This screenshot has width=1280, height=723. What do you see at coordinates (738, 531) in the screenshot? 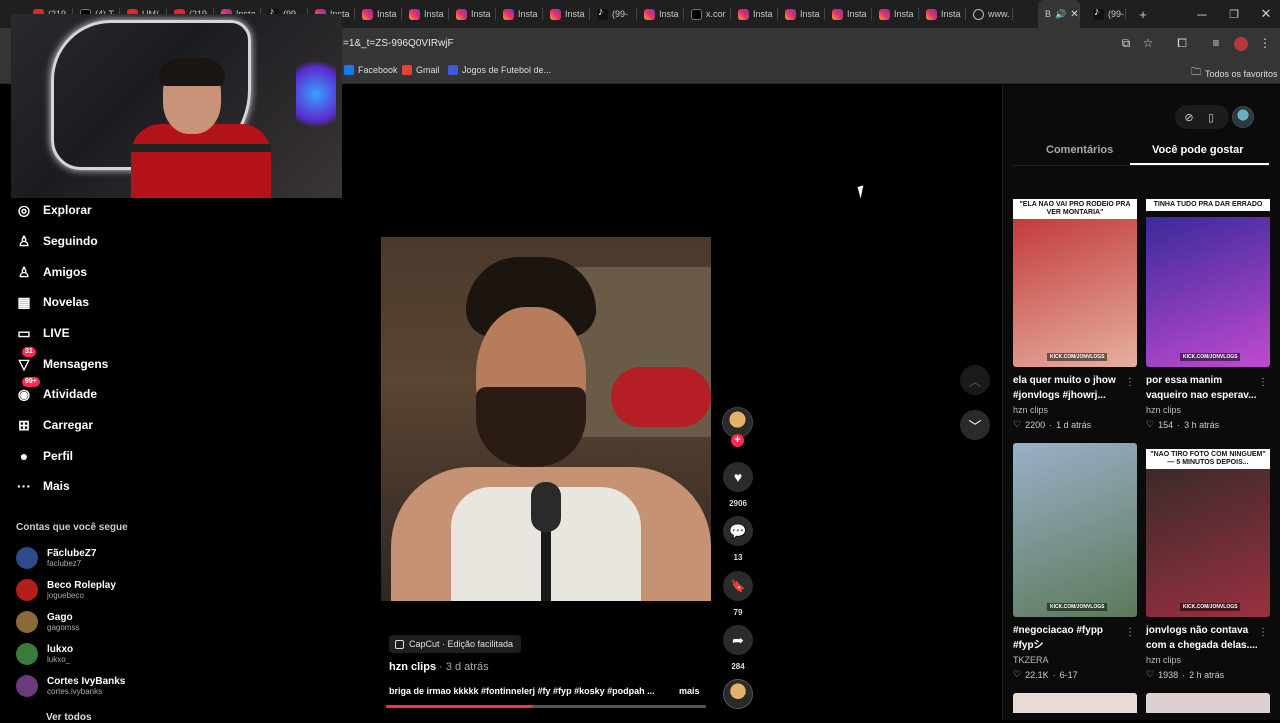
I see `comment-icon: 💬` at bounding box center [738, 531].